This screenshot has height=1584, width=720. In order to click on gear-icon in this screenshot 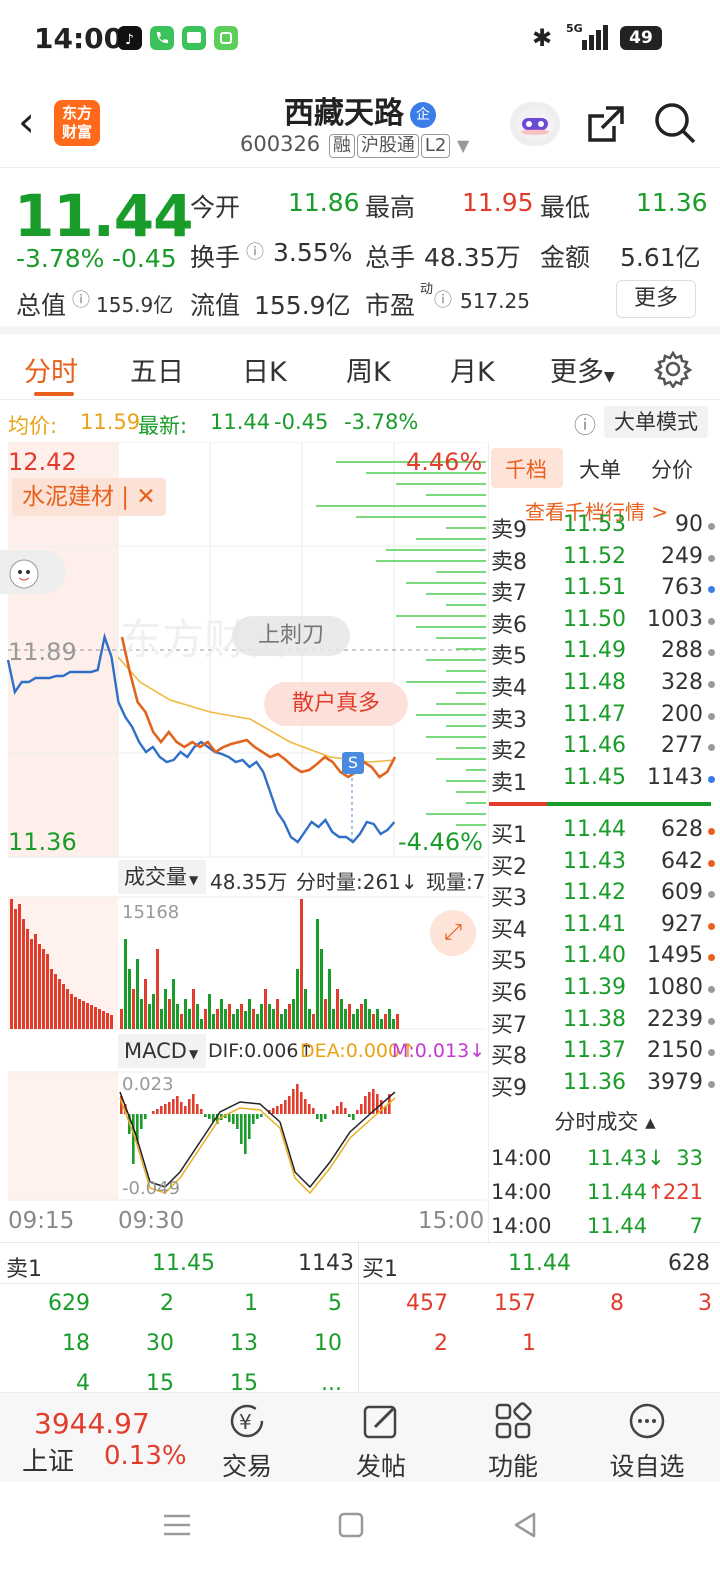, I will do `click(673, 369)`.